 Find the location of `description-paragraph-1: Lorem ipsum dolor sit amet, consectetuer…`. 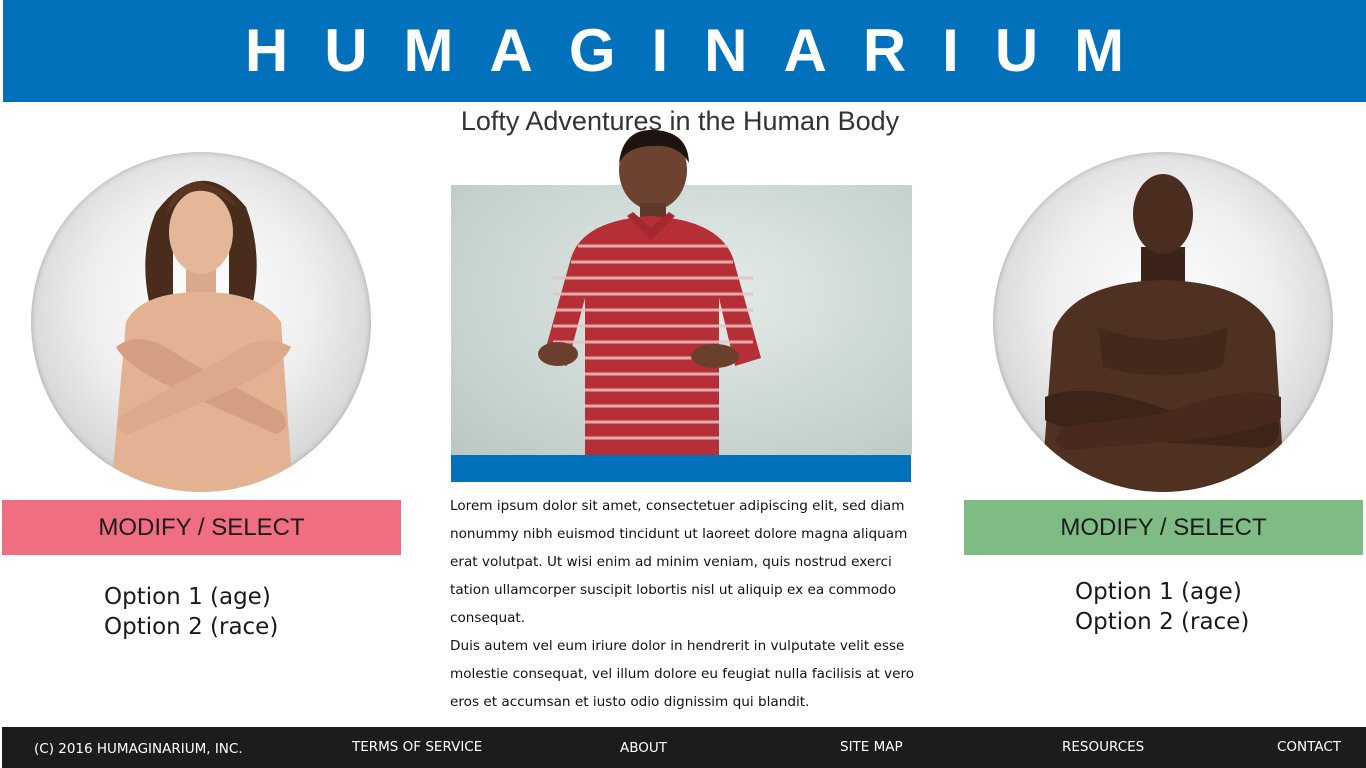

description-paragraph-1: Lorem ipsum dolor sit amet, consectetuer… is located at coordinates (679, 562).